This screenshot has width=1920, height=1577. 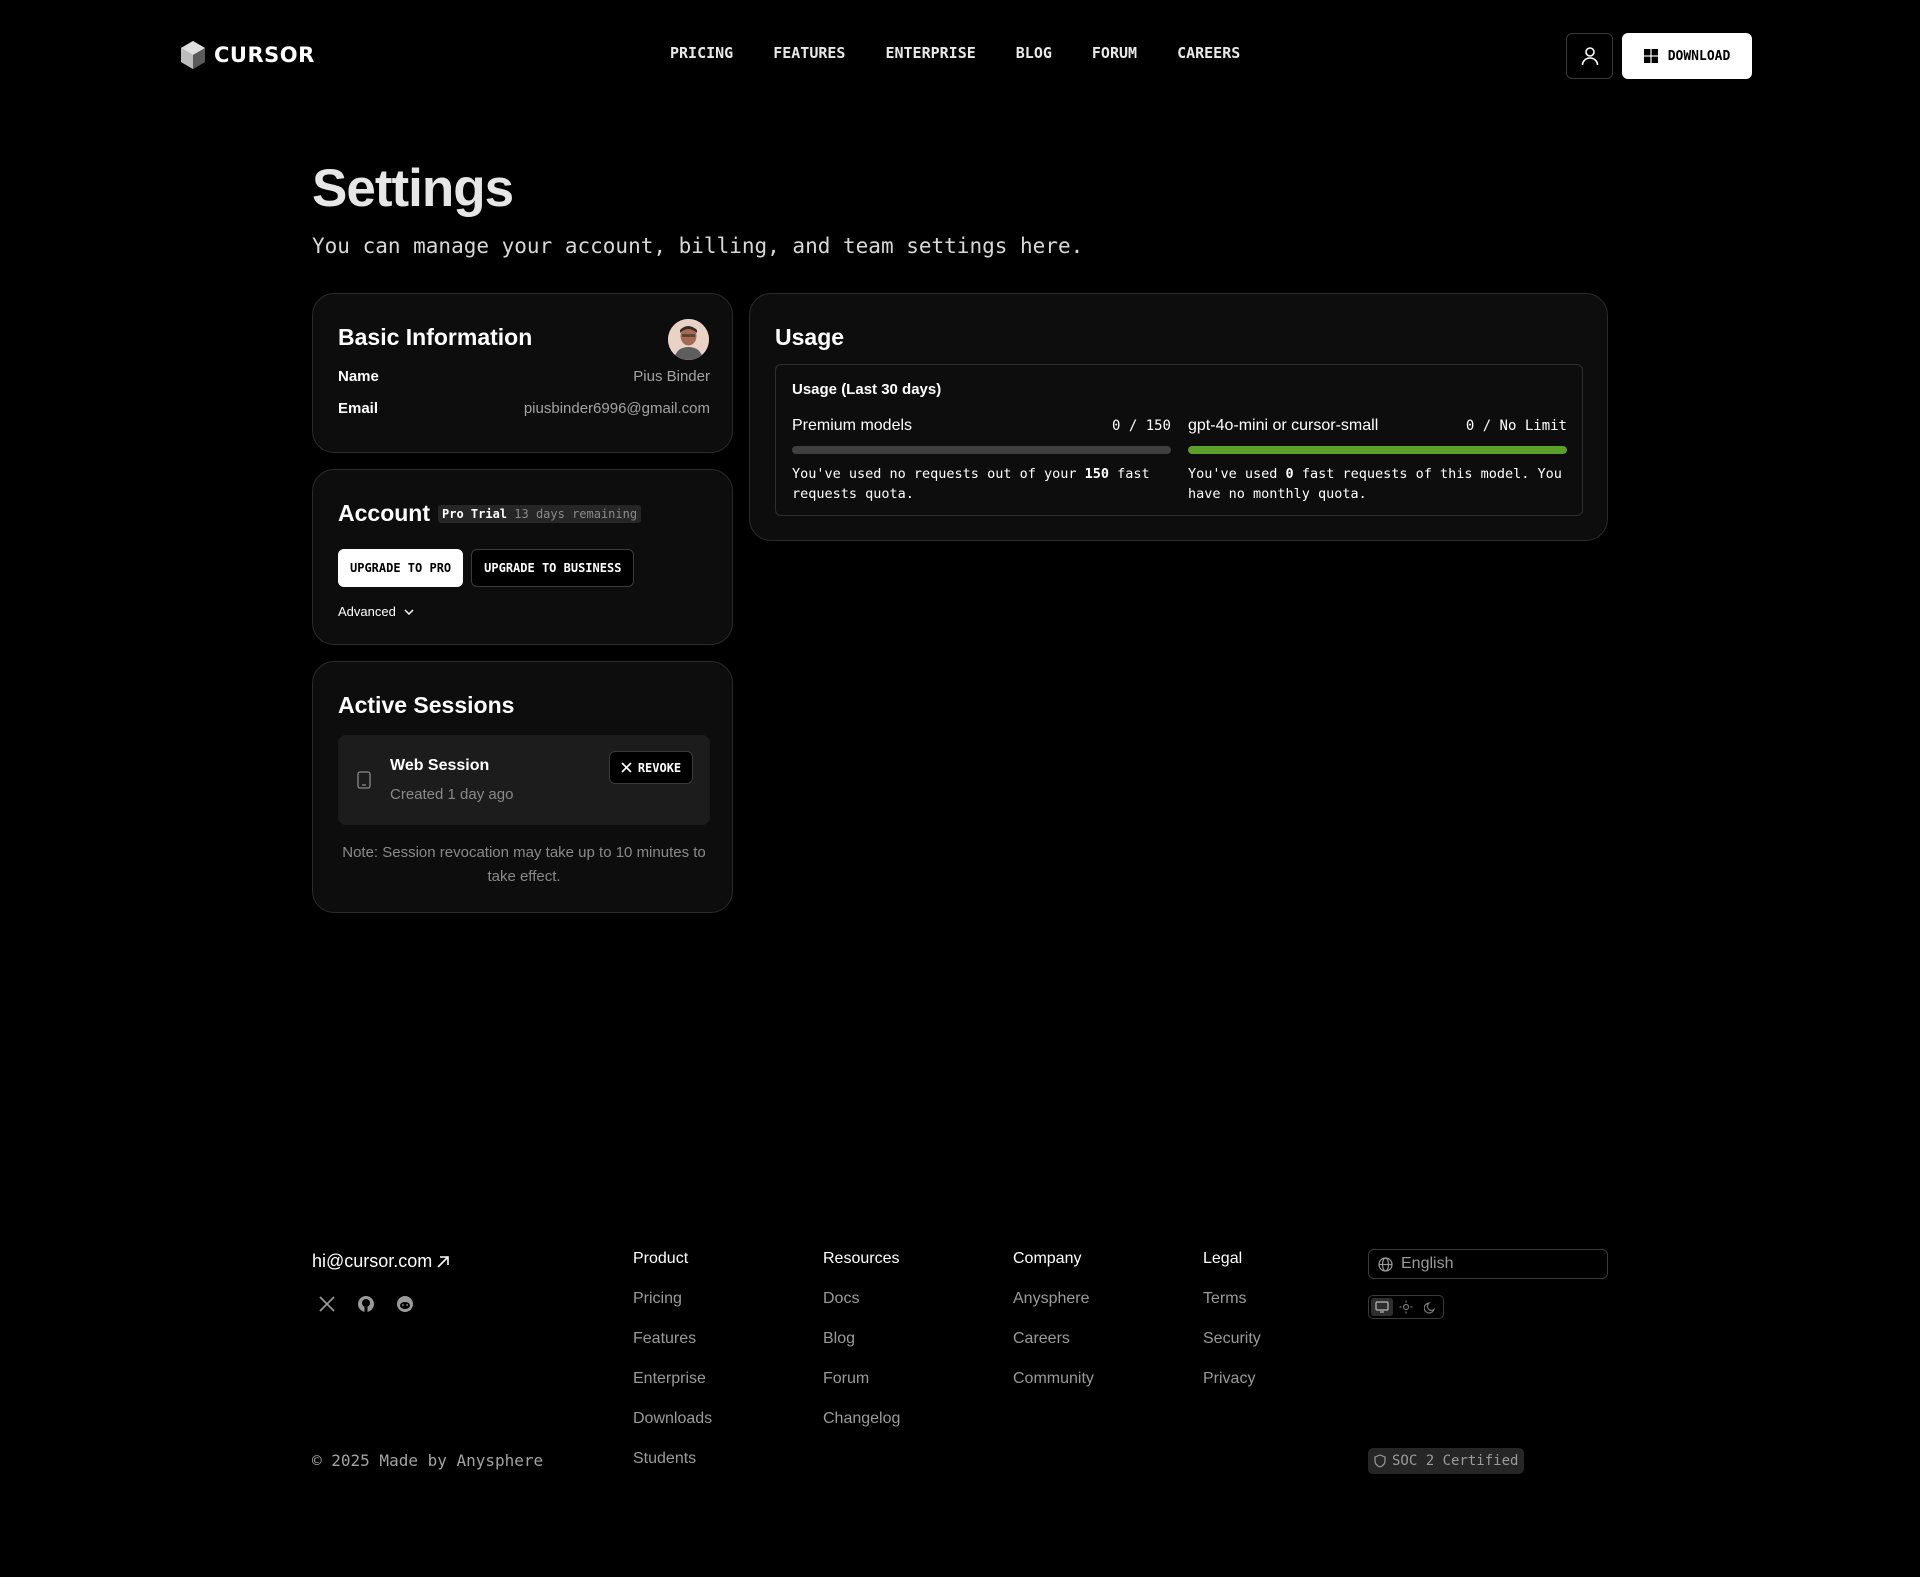 I want to click on download-label: DOWNLOAD, so click(x=1699, y=56).